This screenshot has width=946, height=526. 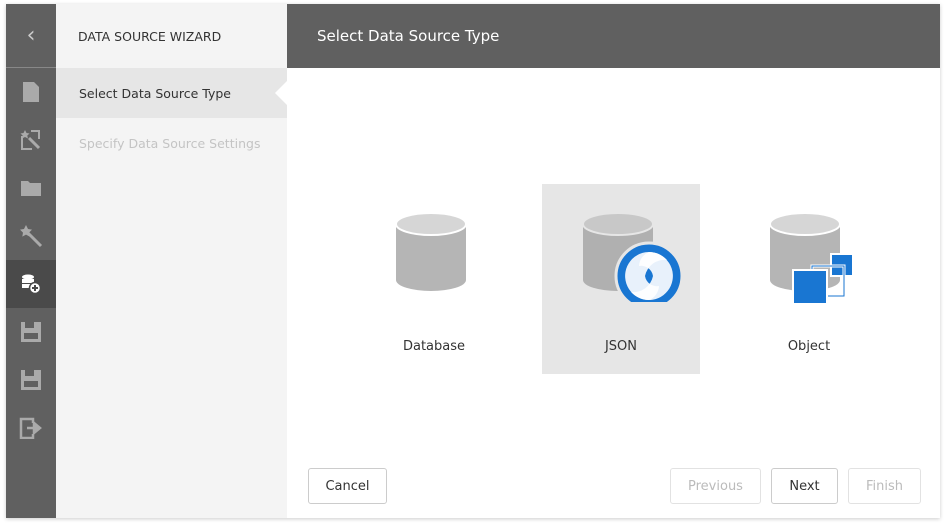 What do you see at coordinates (884, 486) in the screenshot?
I see `finish-button: Finish` at bounding box center [884, 486].